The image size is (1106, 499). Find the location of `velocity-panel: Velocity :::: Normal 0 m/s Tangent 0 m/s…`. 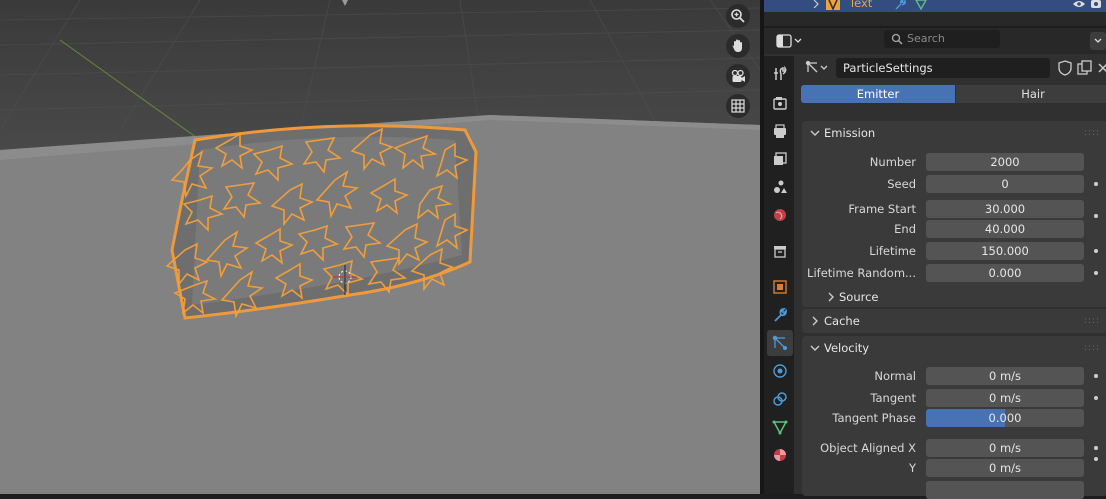

velocity-panel: Velocity :::: Normal 0 m/s Tangent 0 m/s… is located at coordinates (954, 417).